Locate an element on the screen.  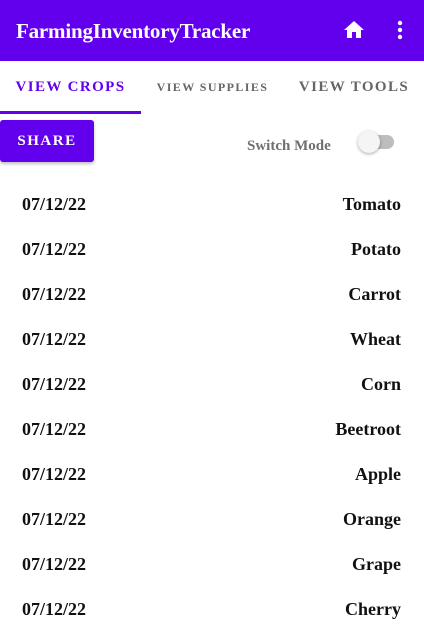
home-button is located at coordinates (354, 30).